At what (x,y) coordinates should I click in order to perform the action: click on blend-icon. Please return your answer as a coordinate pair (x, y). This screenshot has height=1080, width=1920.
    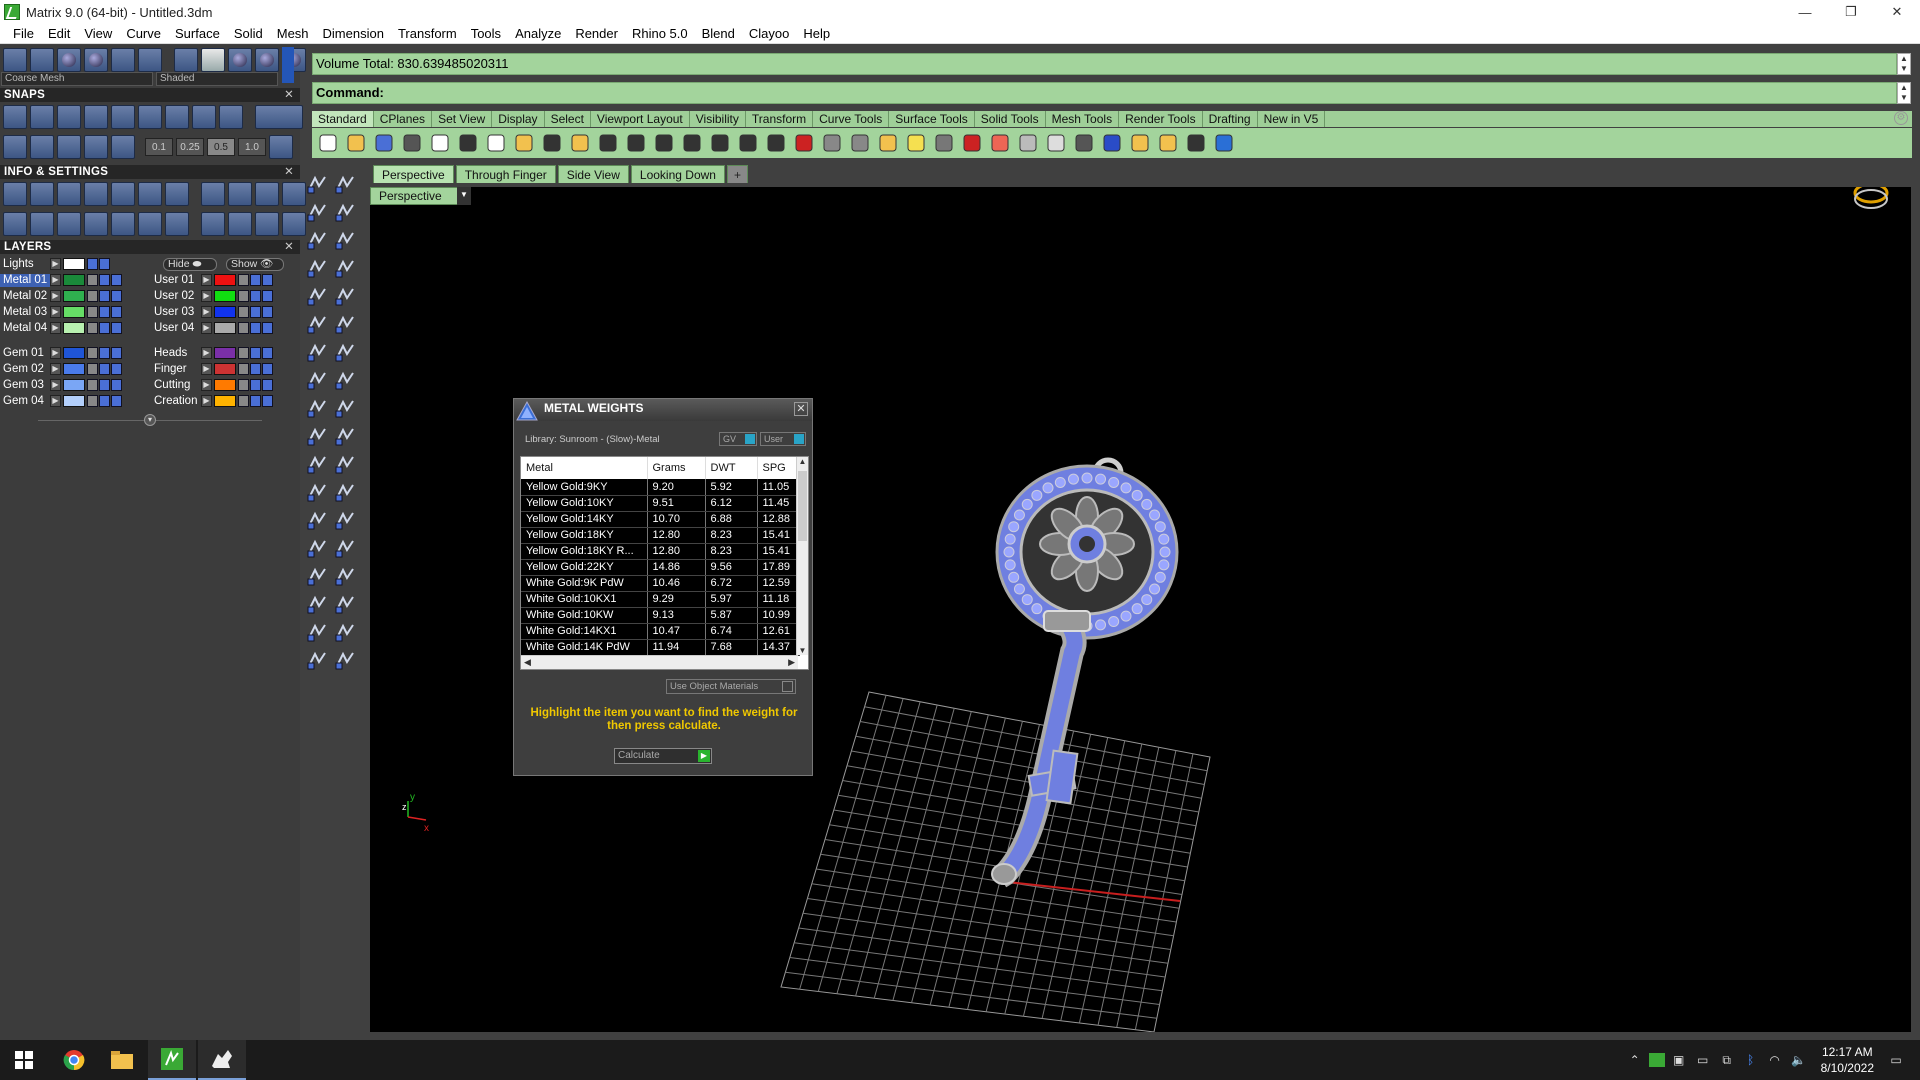
    Looking at the image, I should click on (345, 492).